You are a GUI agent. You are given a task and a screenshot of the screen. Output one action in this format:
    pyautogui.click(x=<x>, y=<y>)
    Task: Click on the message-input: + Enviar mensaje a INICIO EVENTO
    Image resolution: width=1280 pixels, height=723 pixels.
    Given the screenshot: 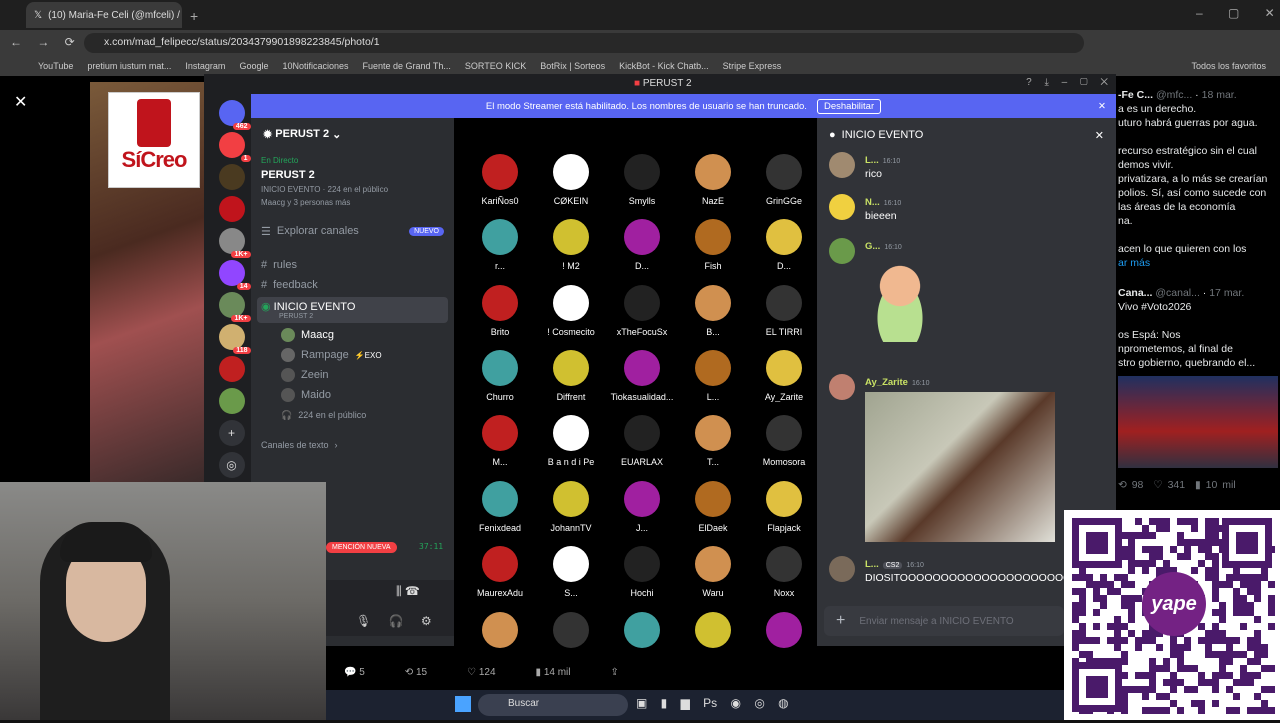 What is the action you would take?
    pyautogui.click(x=944, y=621)
    